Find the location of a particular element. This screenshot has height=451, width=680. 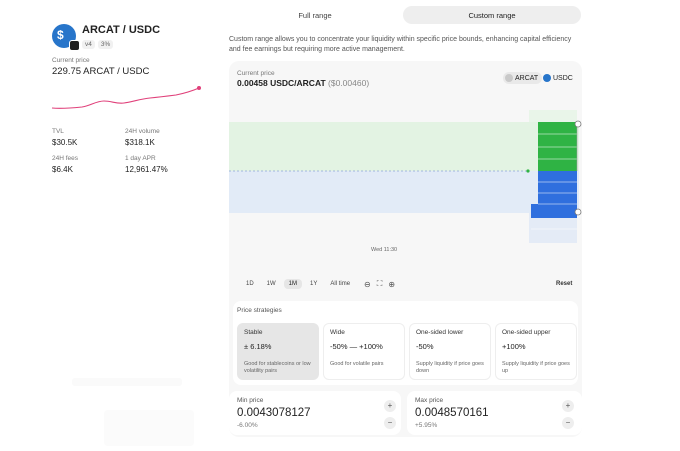

max-price-label: Max price is located at coordinates (429, 400).